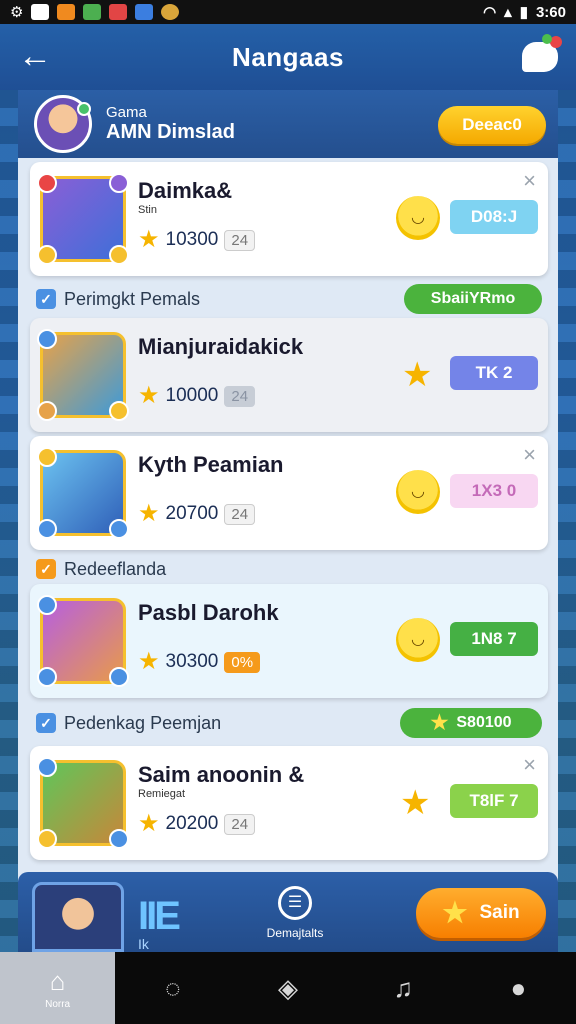  What do you see at coordinates (143, 944) in the screenshot?
I see `brand-logo-sub: Ik` at bounding box center [143, 944].